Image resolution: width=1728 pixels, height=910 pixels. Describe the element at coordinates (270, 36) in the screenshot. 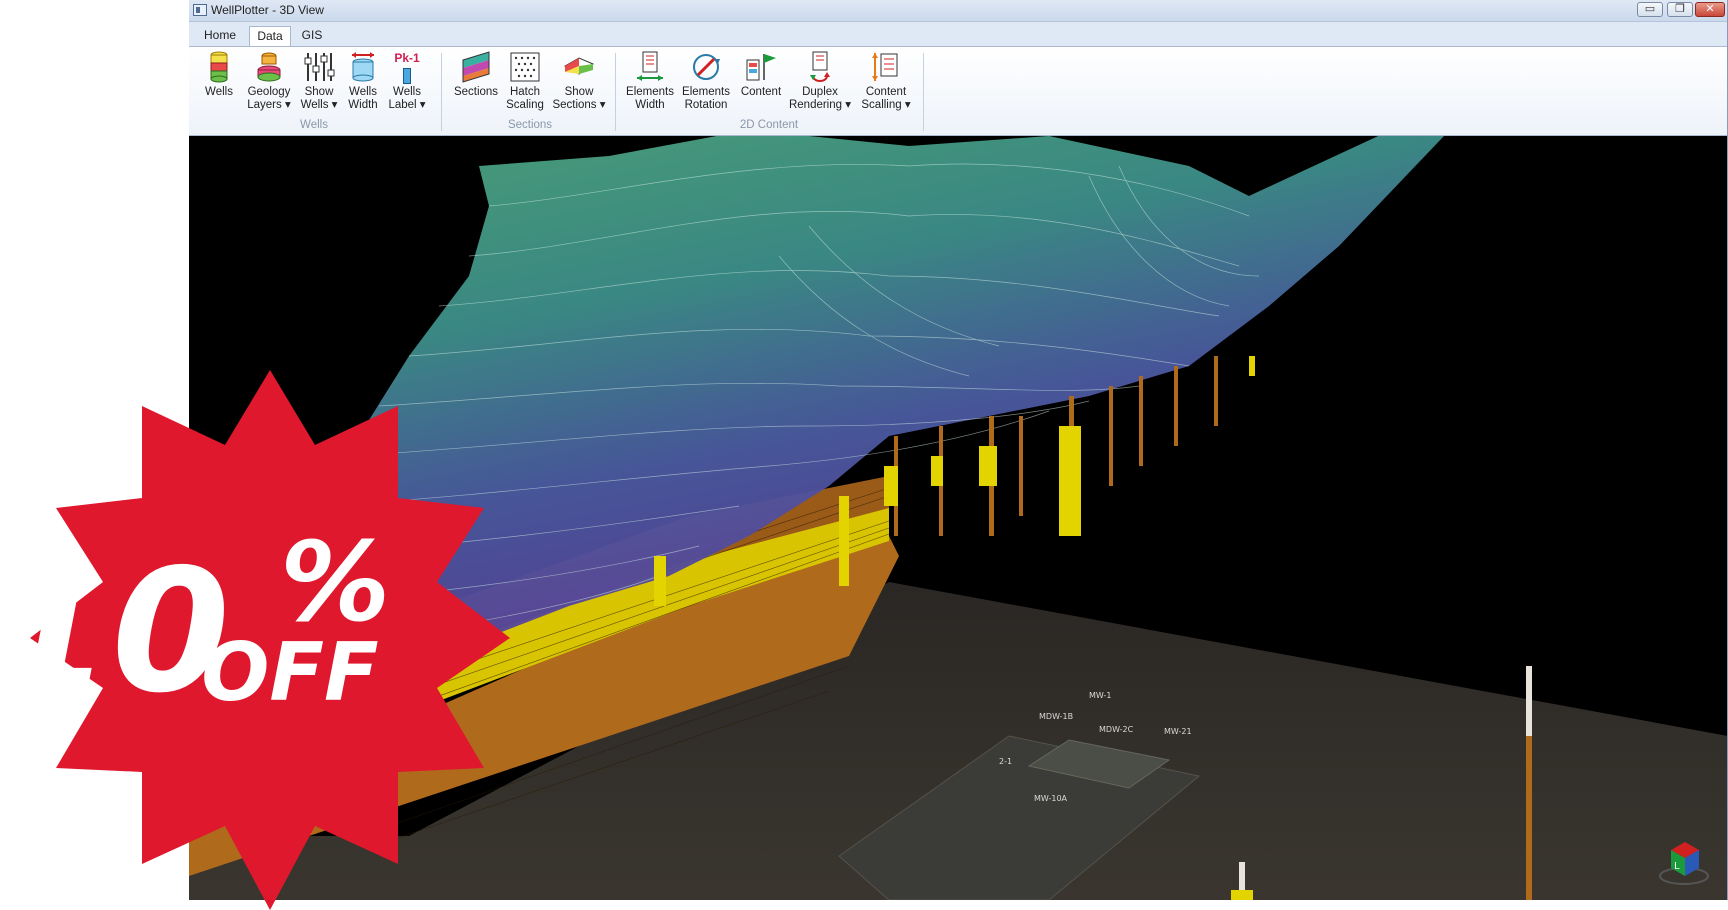

I see `tab-data: Data` at that location.